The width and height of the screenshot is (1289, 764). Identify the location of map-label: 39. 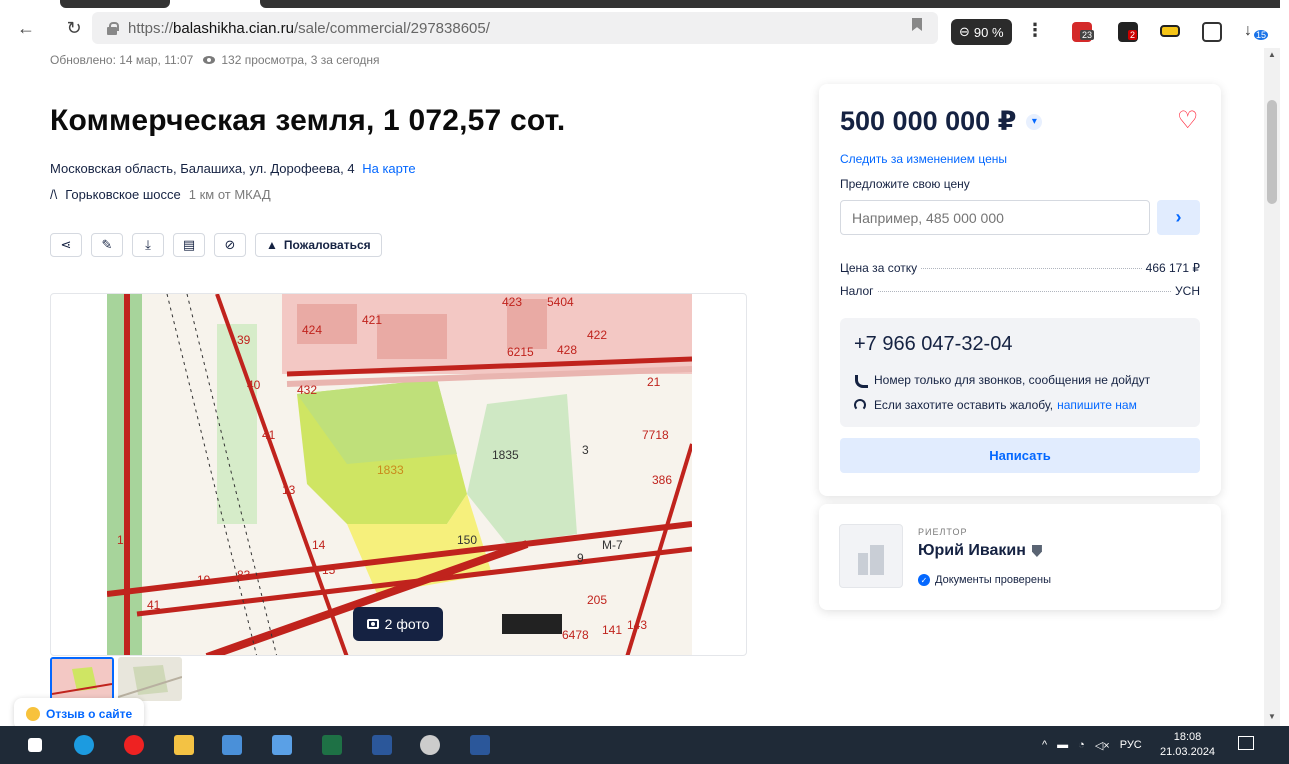
(244, 340).